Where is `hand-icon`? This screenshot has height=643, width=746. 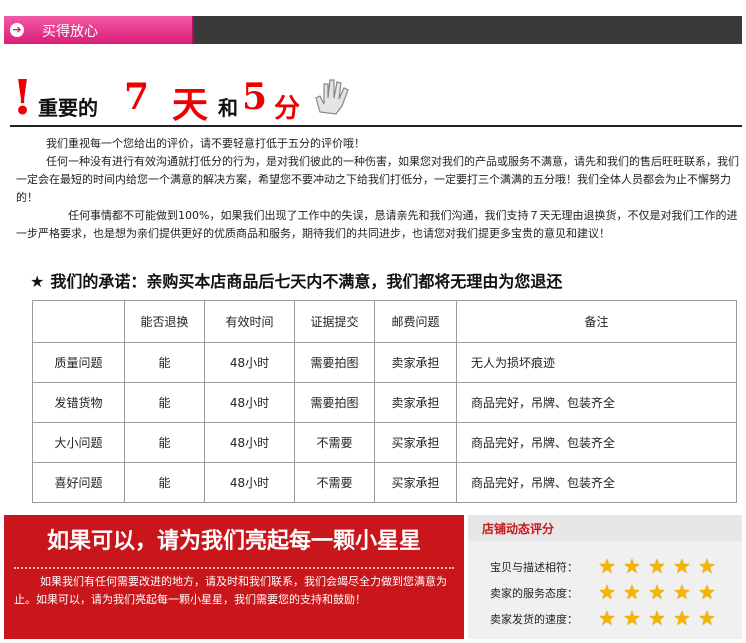 hand-icon is located at coordinates (332, 97).